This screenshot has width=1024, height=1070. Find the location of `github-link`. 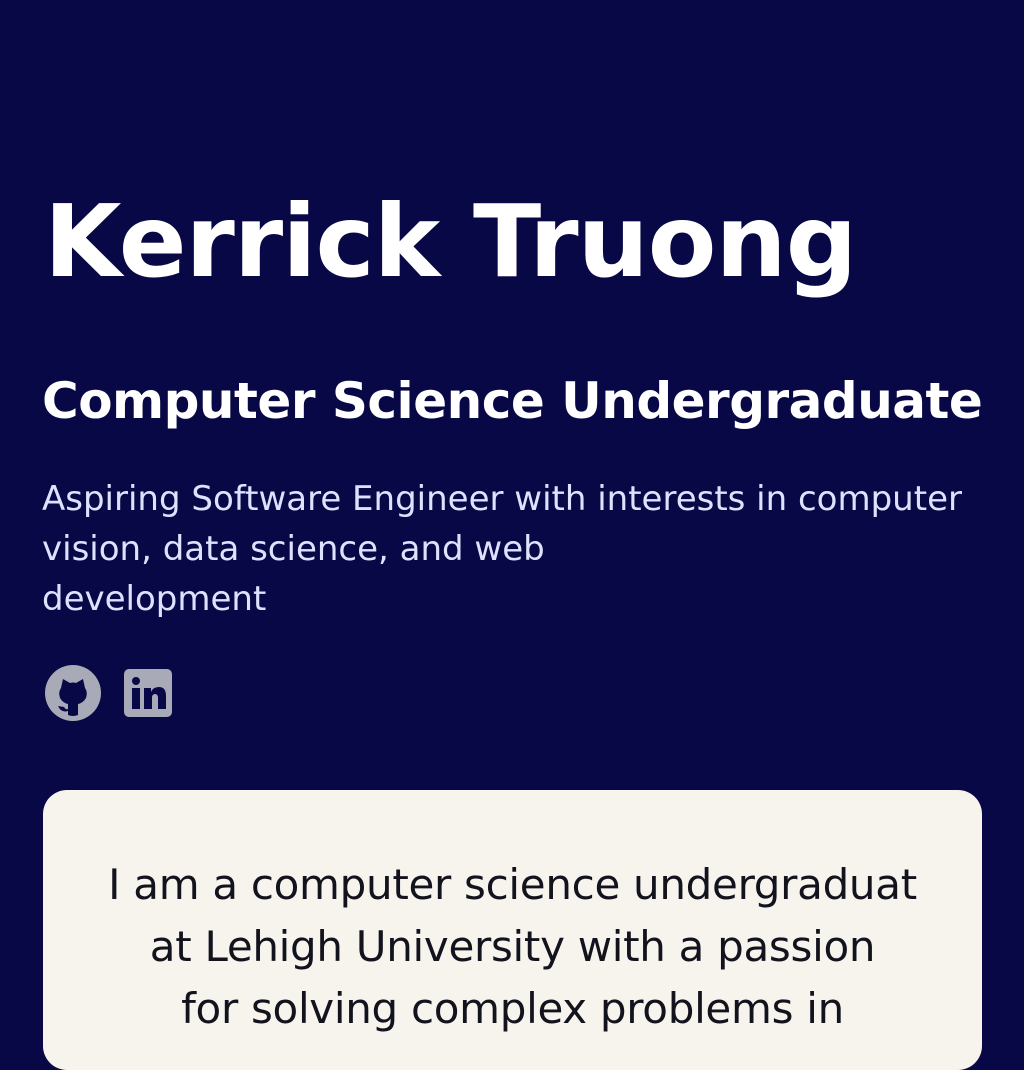

github-link is located at coordinates (73, 693).